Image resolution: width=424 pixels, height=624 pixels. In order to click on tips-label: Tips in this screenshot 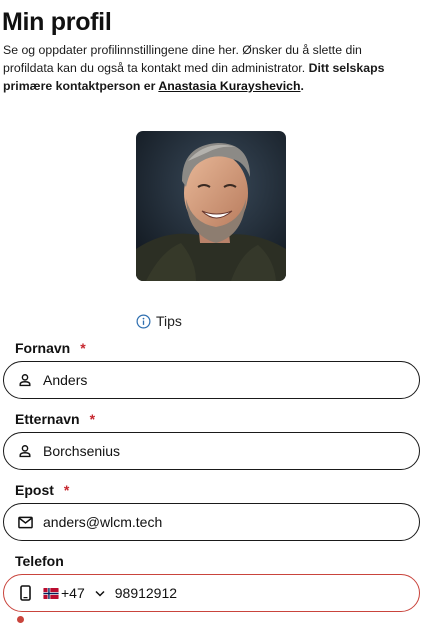, I will do `click(169, 321)`.